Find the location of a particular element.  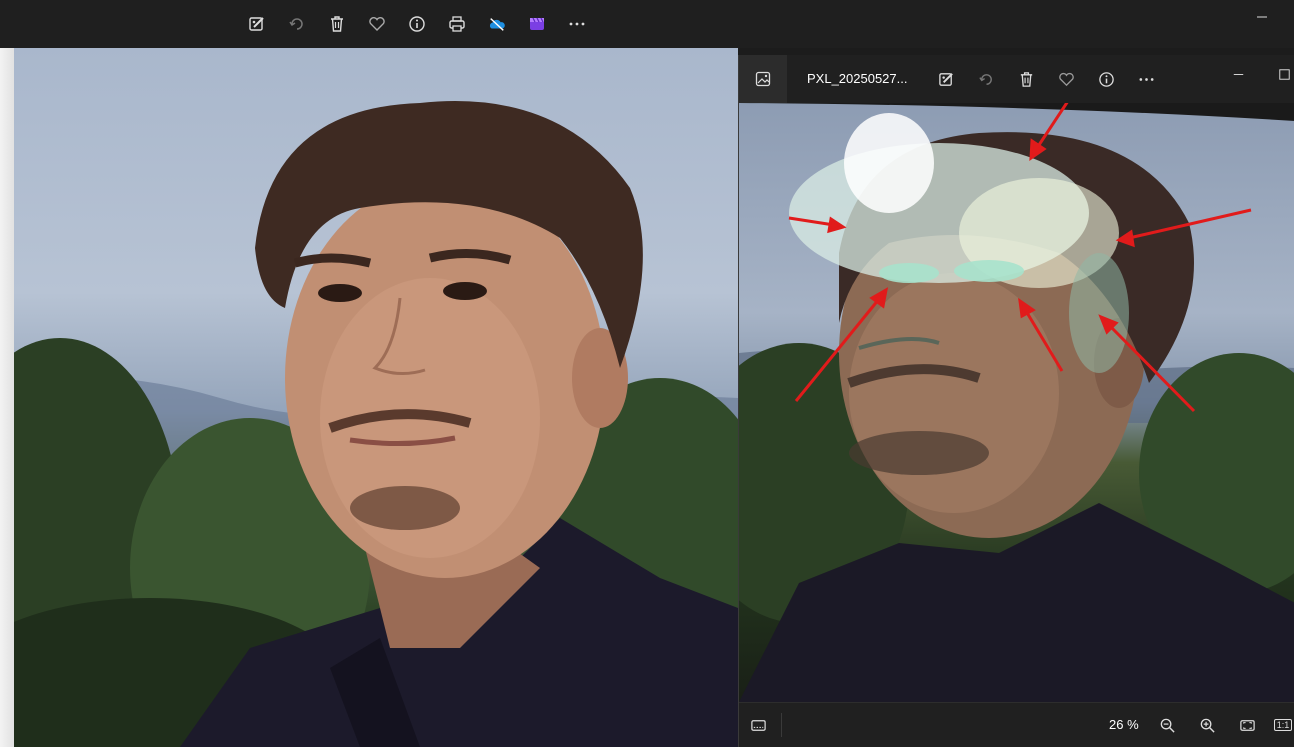

photo-paper-edge is located at coordinates (7, 397).